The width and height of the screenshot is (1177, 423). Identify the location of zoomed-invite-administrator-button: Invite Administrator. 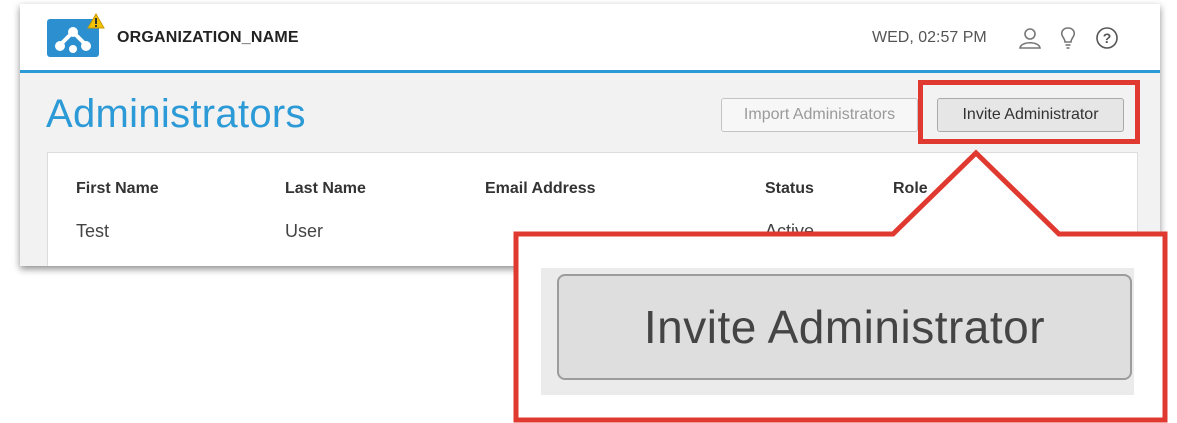
(844, 327).